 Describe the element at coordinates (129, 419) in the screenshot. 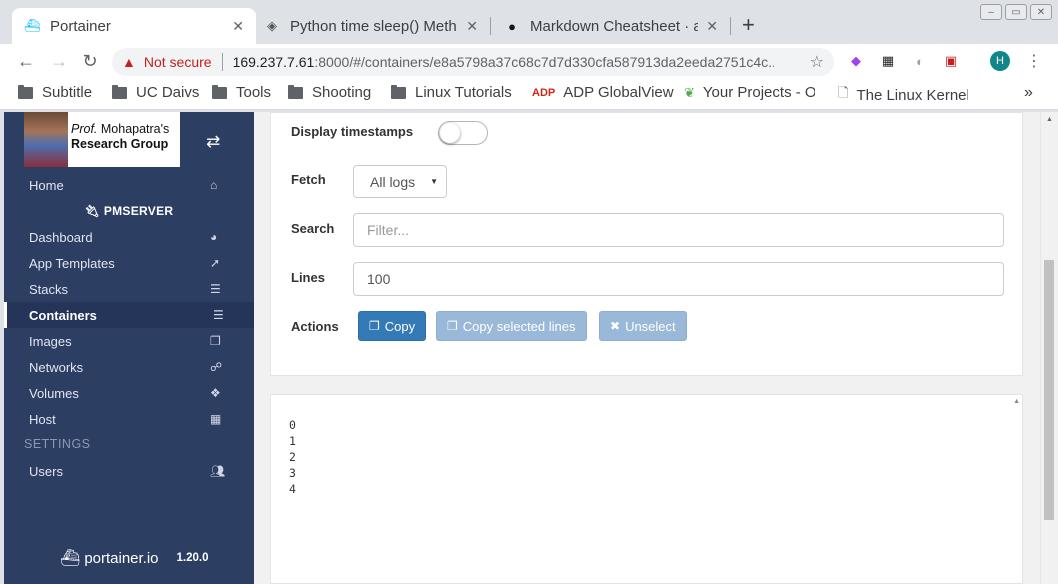

I see `sidebar-item-host: Host ▦` at that location.